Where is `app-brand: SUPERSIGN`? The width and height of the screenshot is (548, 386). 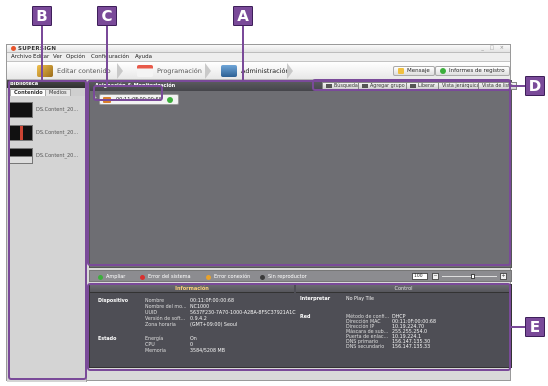
app-brand: SUPERSIGN is located at coordinates (37, 49).